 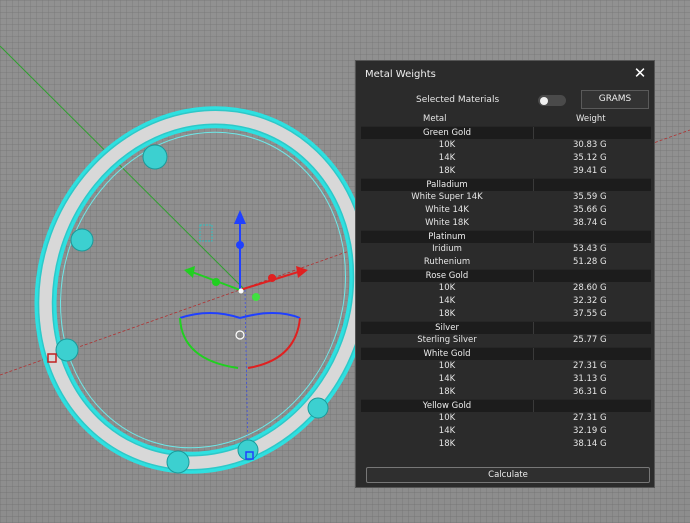 What do you see at coordinates (506, 405) in the screenshot?
I see `group-header: Yellow Gold` at bounding box center [506, 405].